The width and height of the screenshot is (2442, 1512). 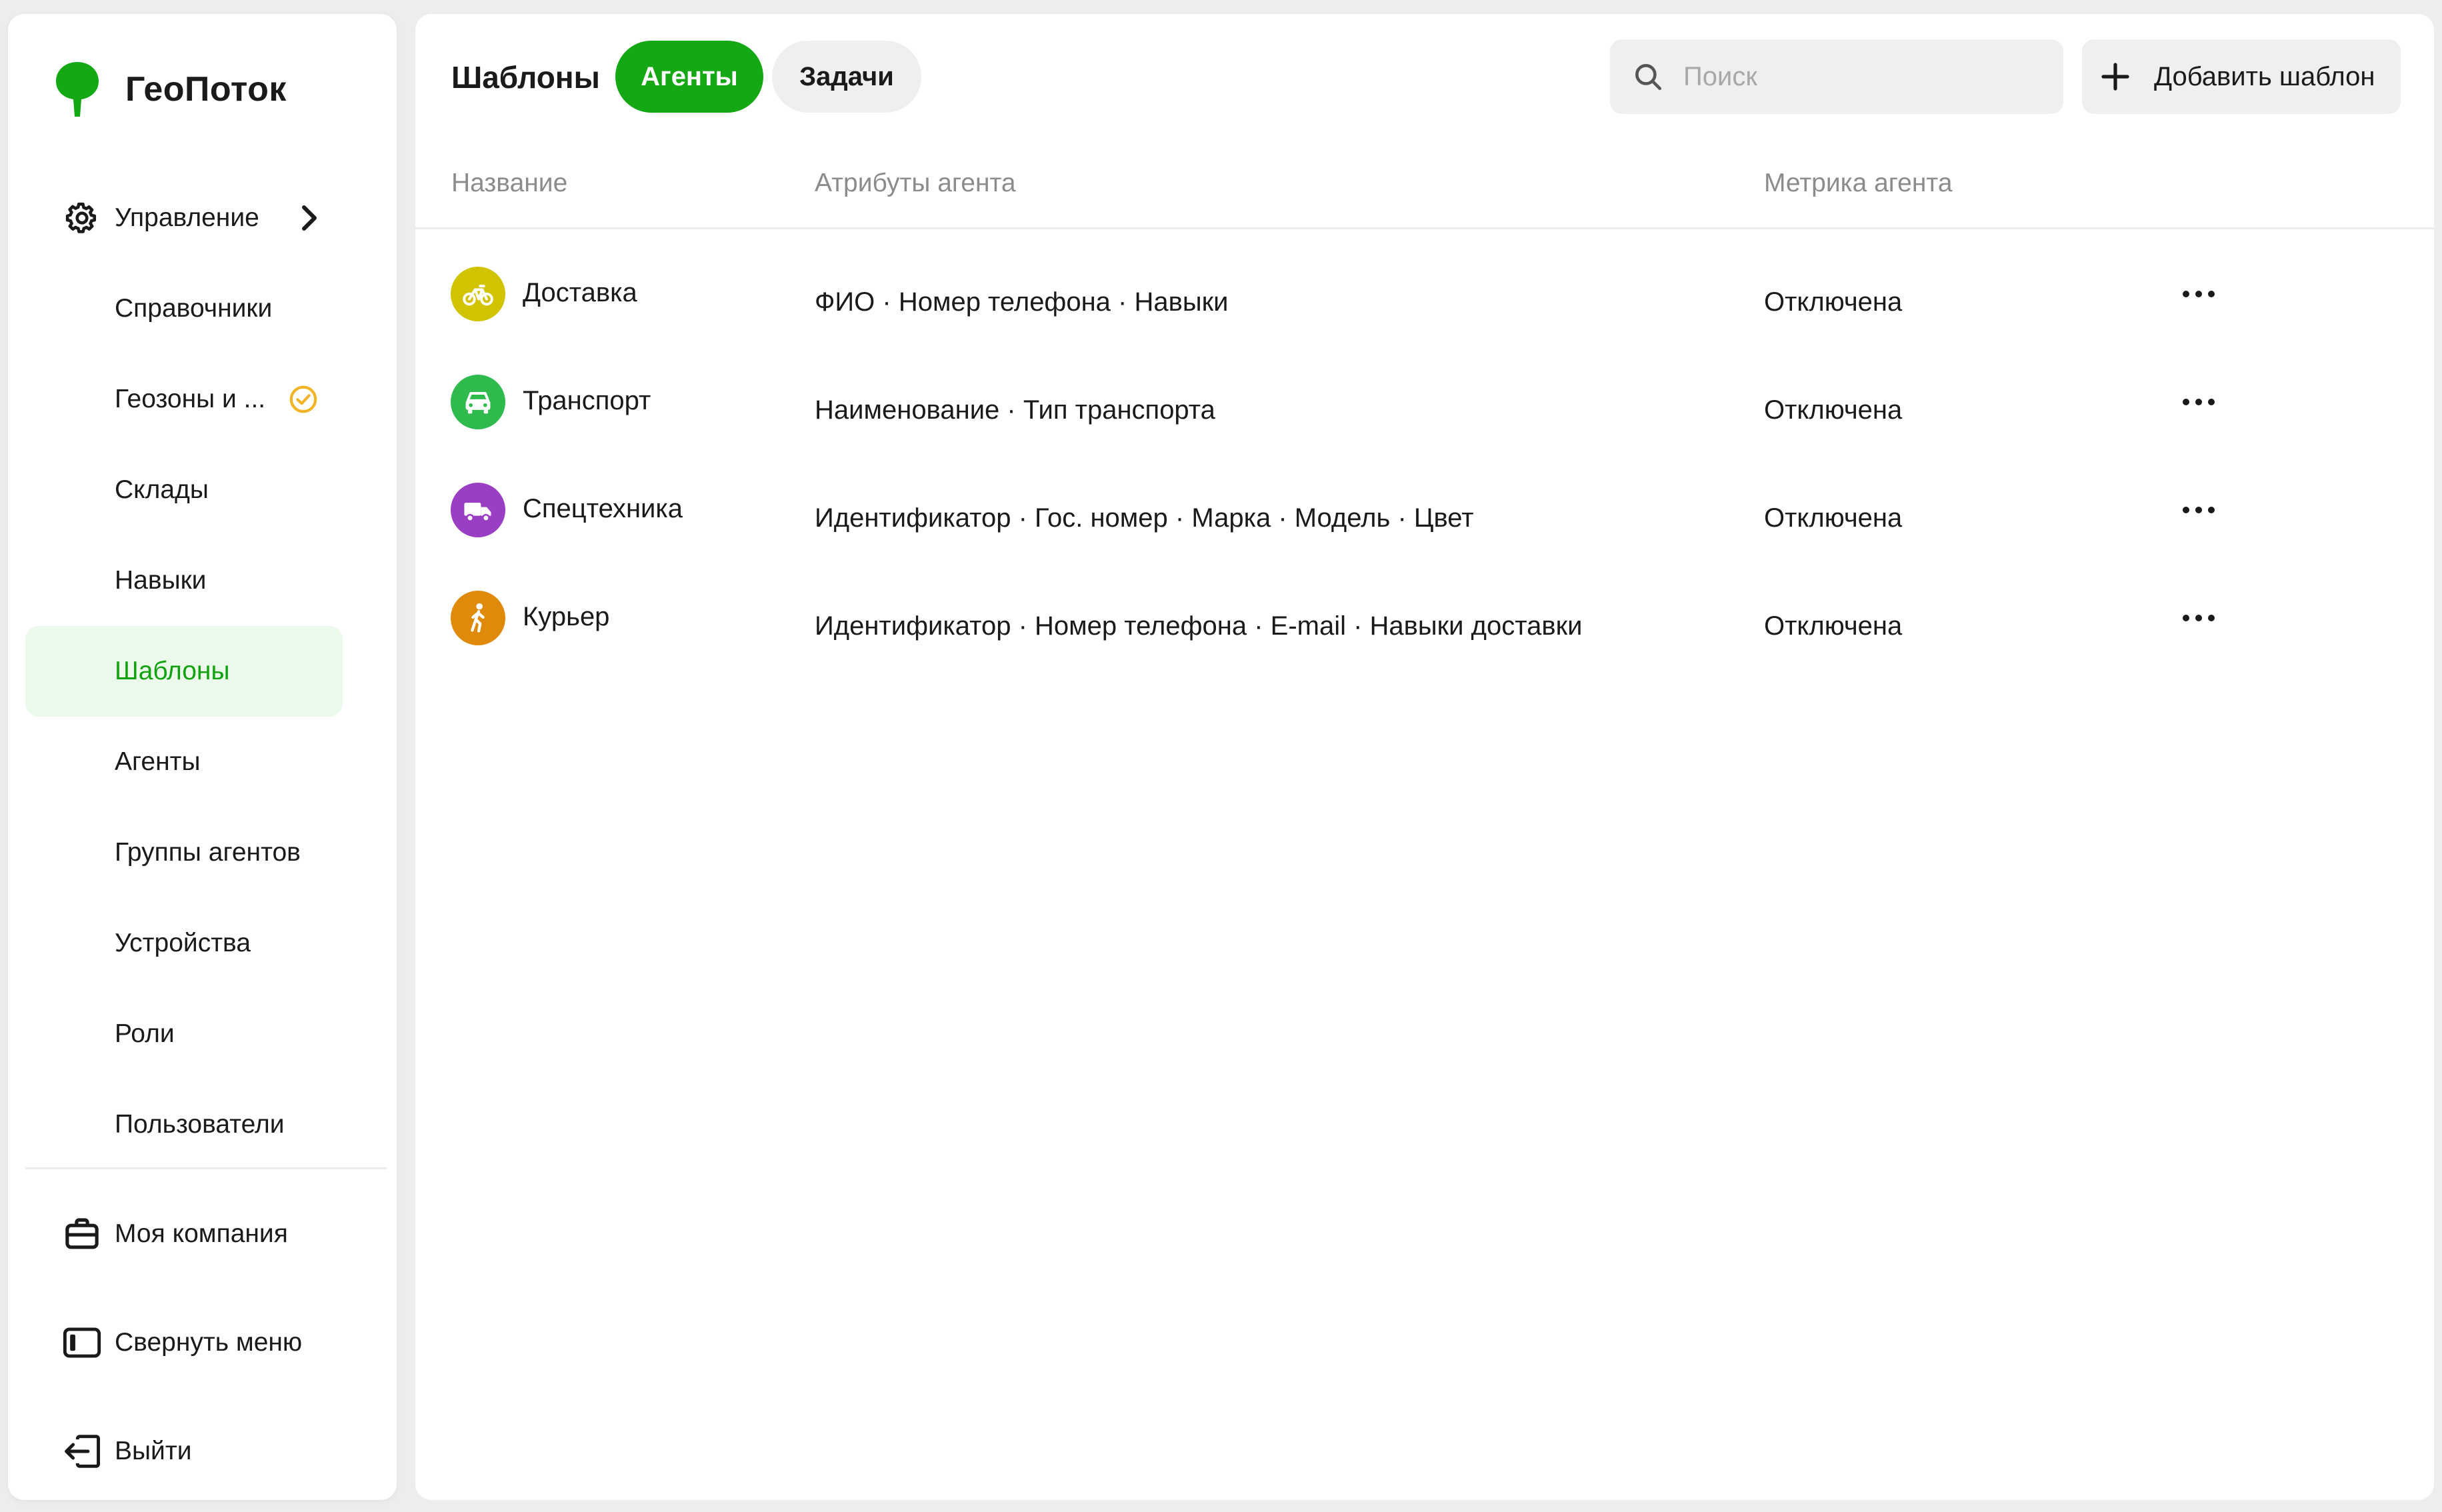 I want to click on sidebar-item-label: Агенты, so click(x=158, y=761).